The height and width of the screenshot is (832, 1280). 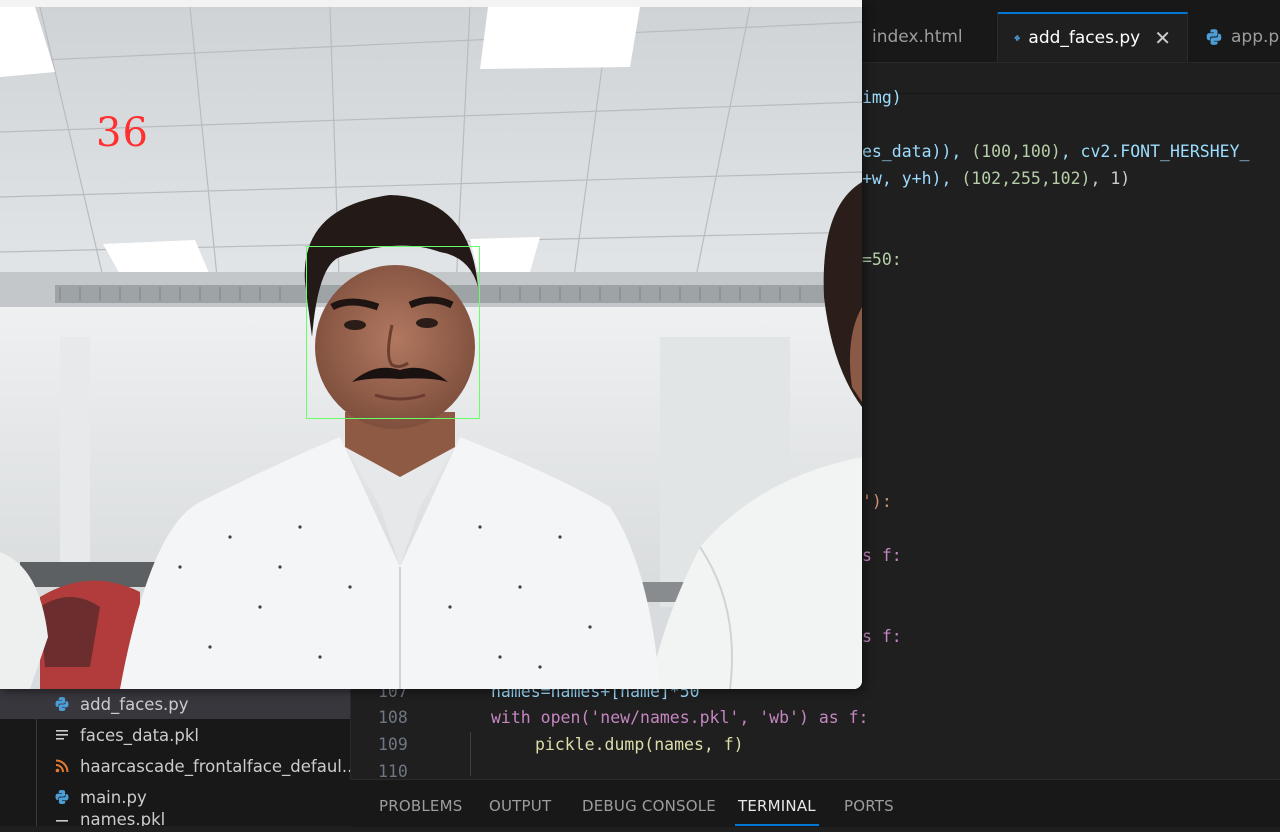 I want to click on tab-ports: PORTS, so click(x=869, y=802).